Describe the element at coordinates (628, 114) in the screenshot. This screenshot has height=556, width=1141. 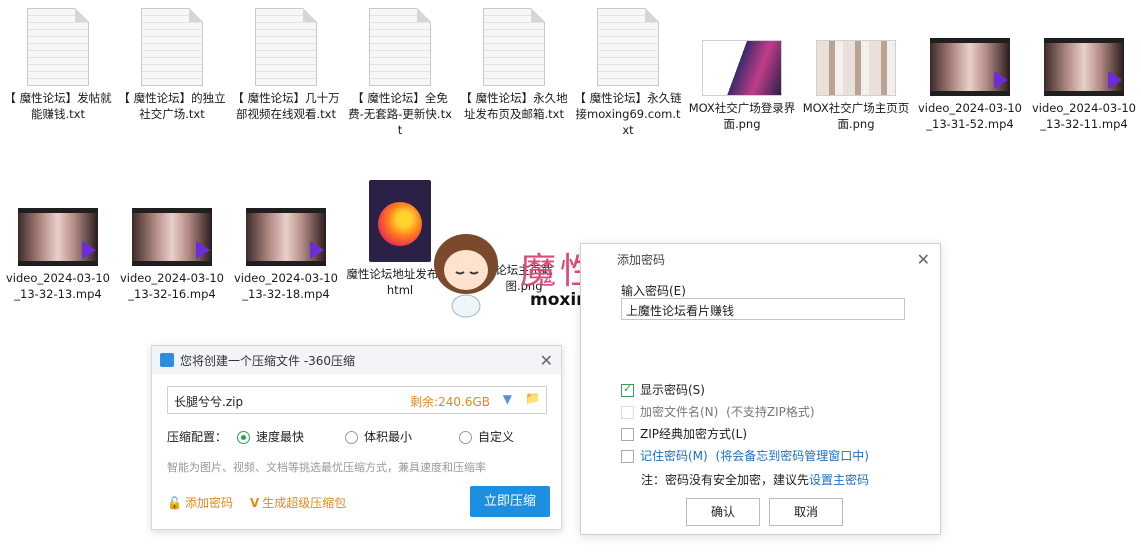
I see `file-name: 【 魔性论坛】永久链接moxing69.com.txt` at that location.